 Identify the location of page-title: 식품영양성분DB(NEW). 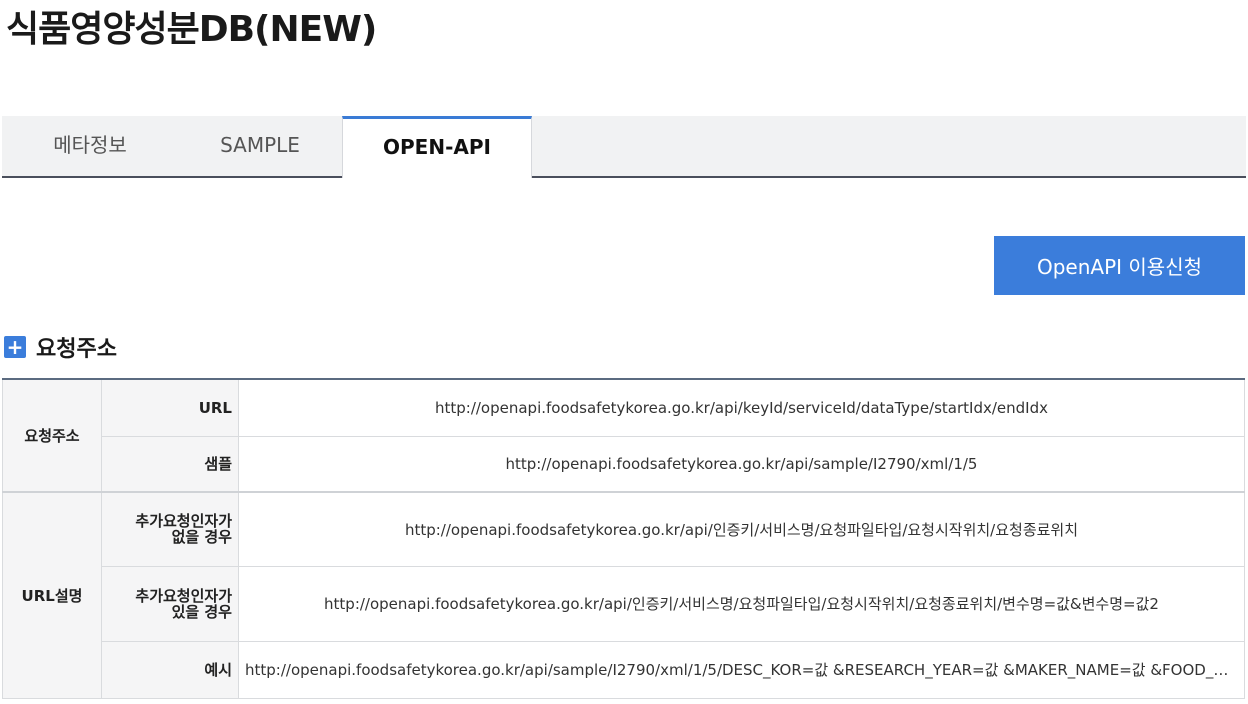
(191, 29).